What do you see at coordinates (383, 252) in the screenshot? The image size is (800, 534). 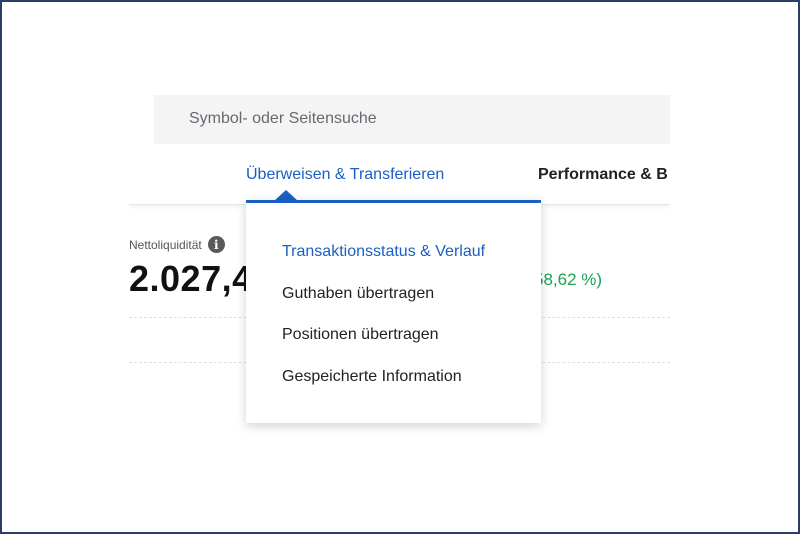 I see `menu-item-transaction-status: Transaktionsstatus & Verlauf` at bounding box center [383, 252].